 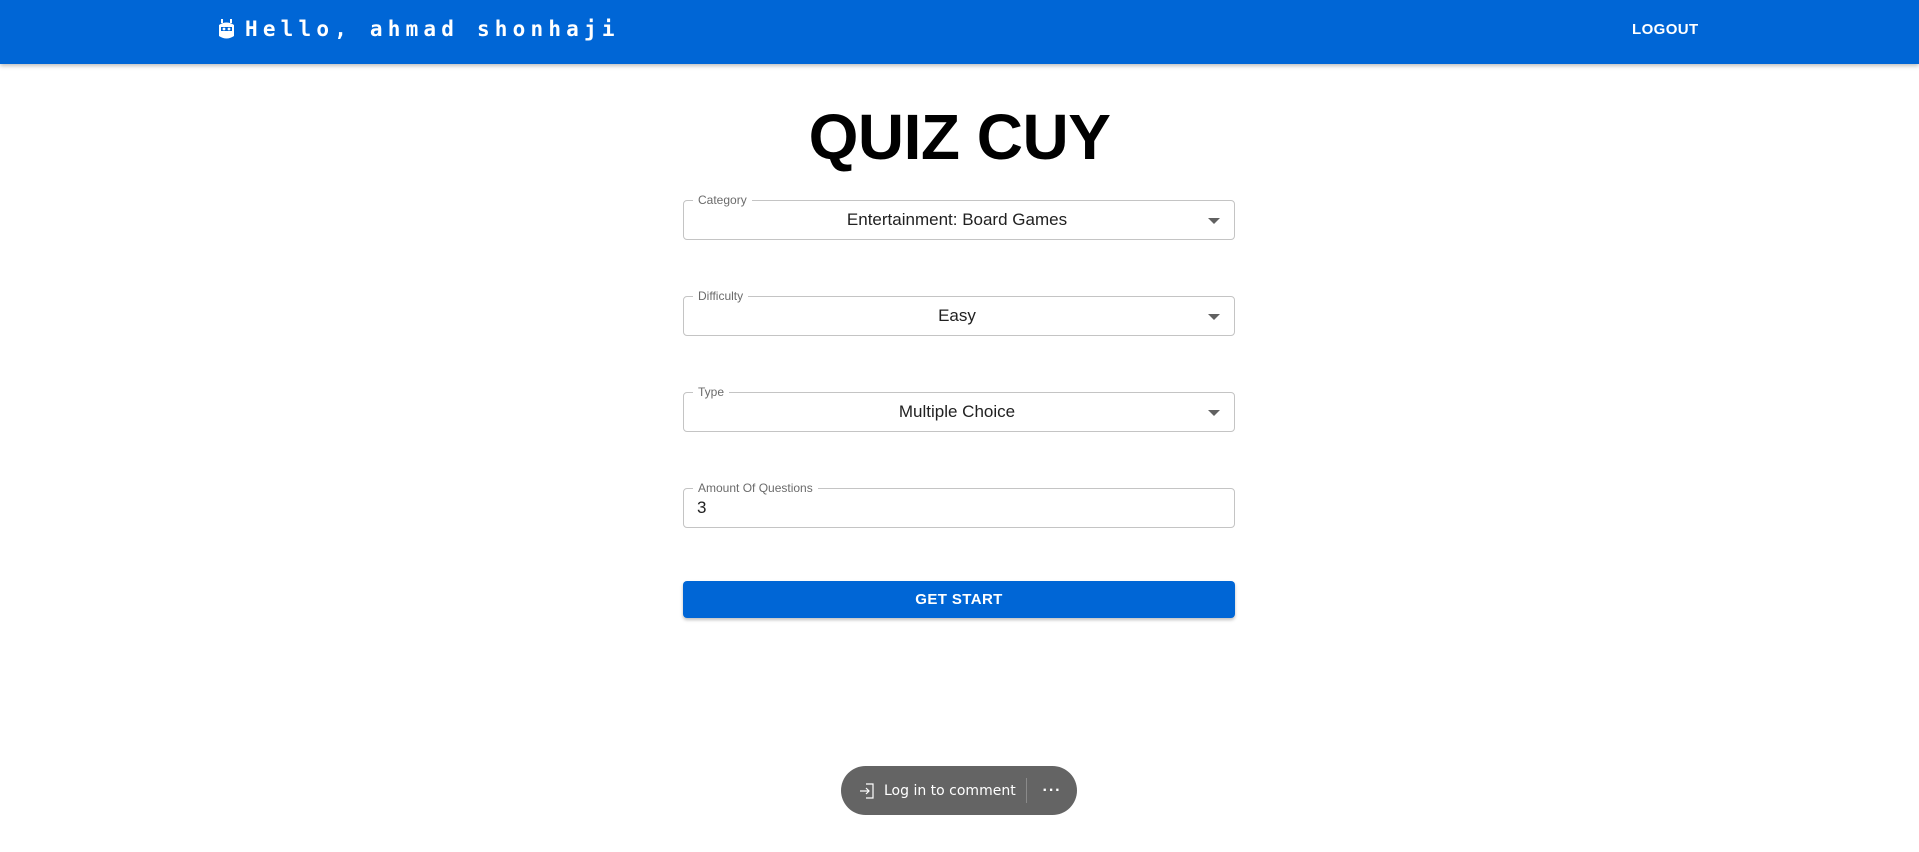 What do you see at coordinates (226, 29) in the screenshot?
I see `robot-icon` at bounding box center [226, 29].